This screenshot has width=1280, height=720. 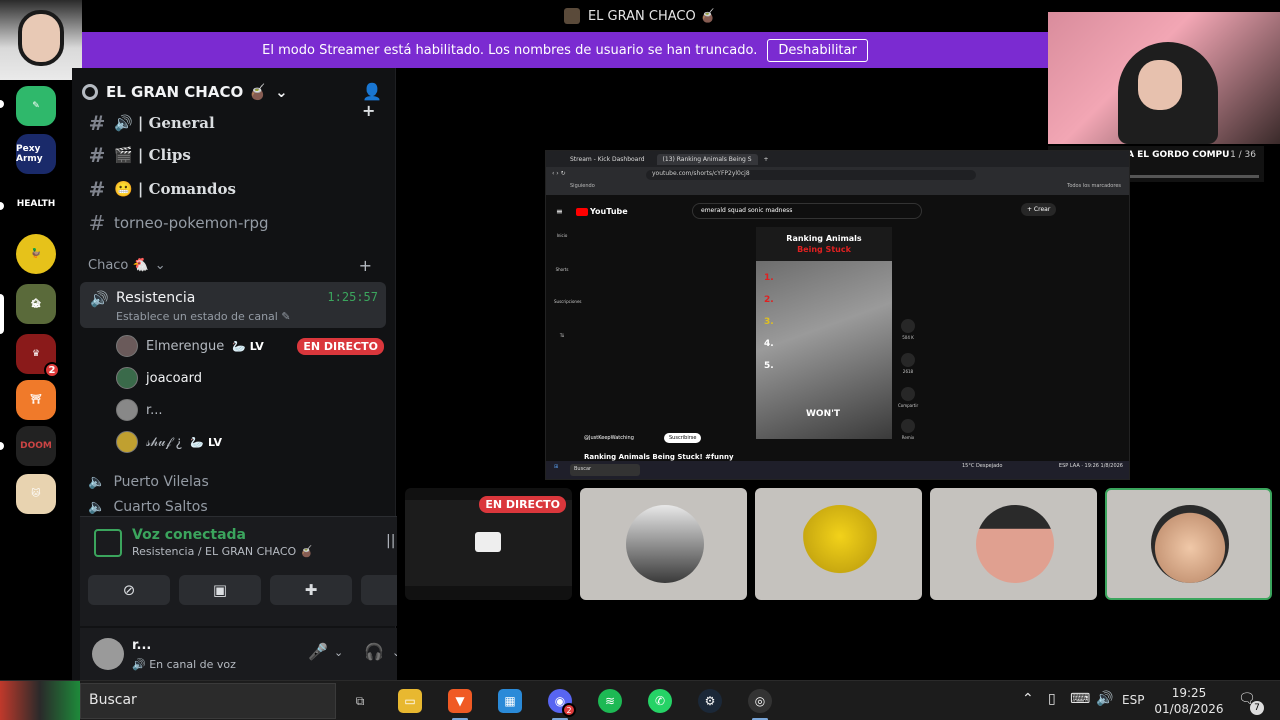 I want to click on headphones-icon: 🎧, so click(x=374, y=651).